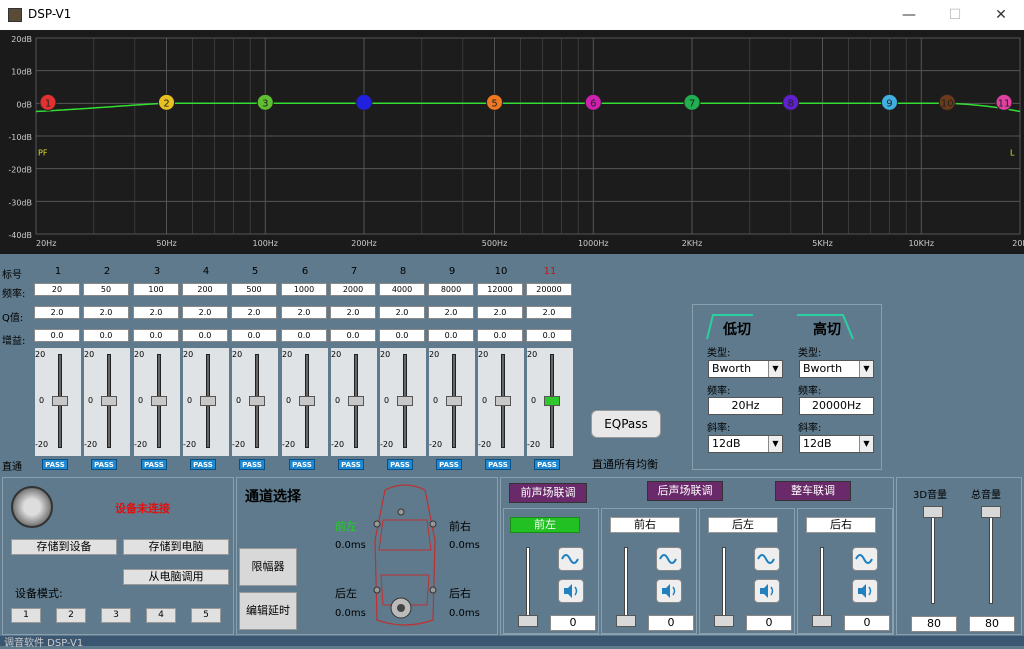 Image resolution: width=1024 pixels, height=649 pixels. I want to click on limiter-button: 限幅器, so click(268, 567).